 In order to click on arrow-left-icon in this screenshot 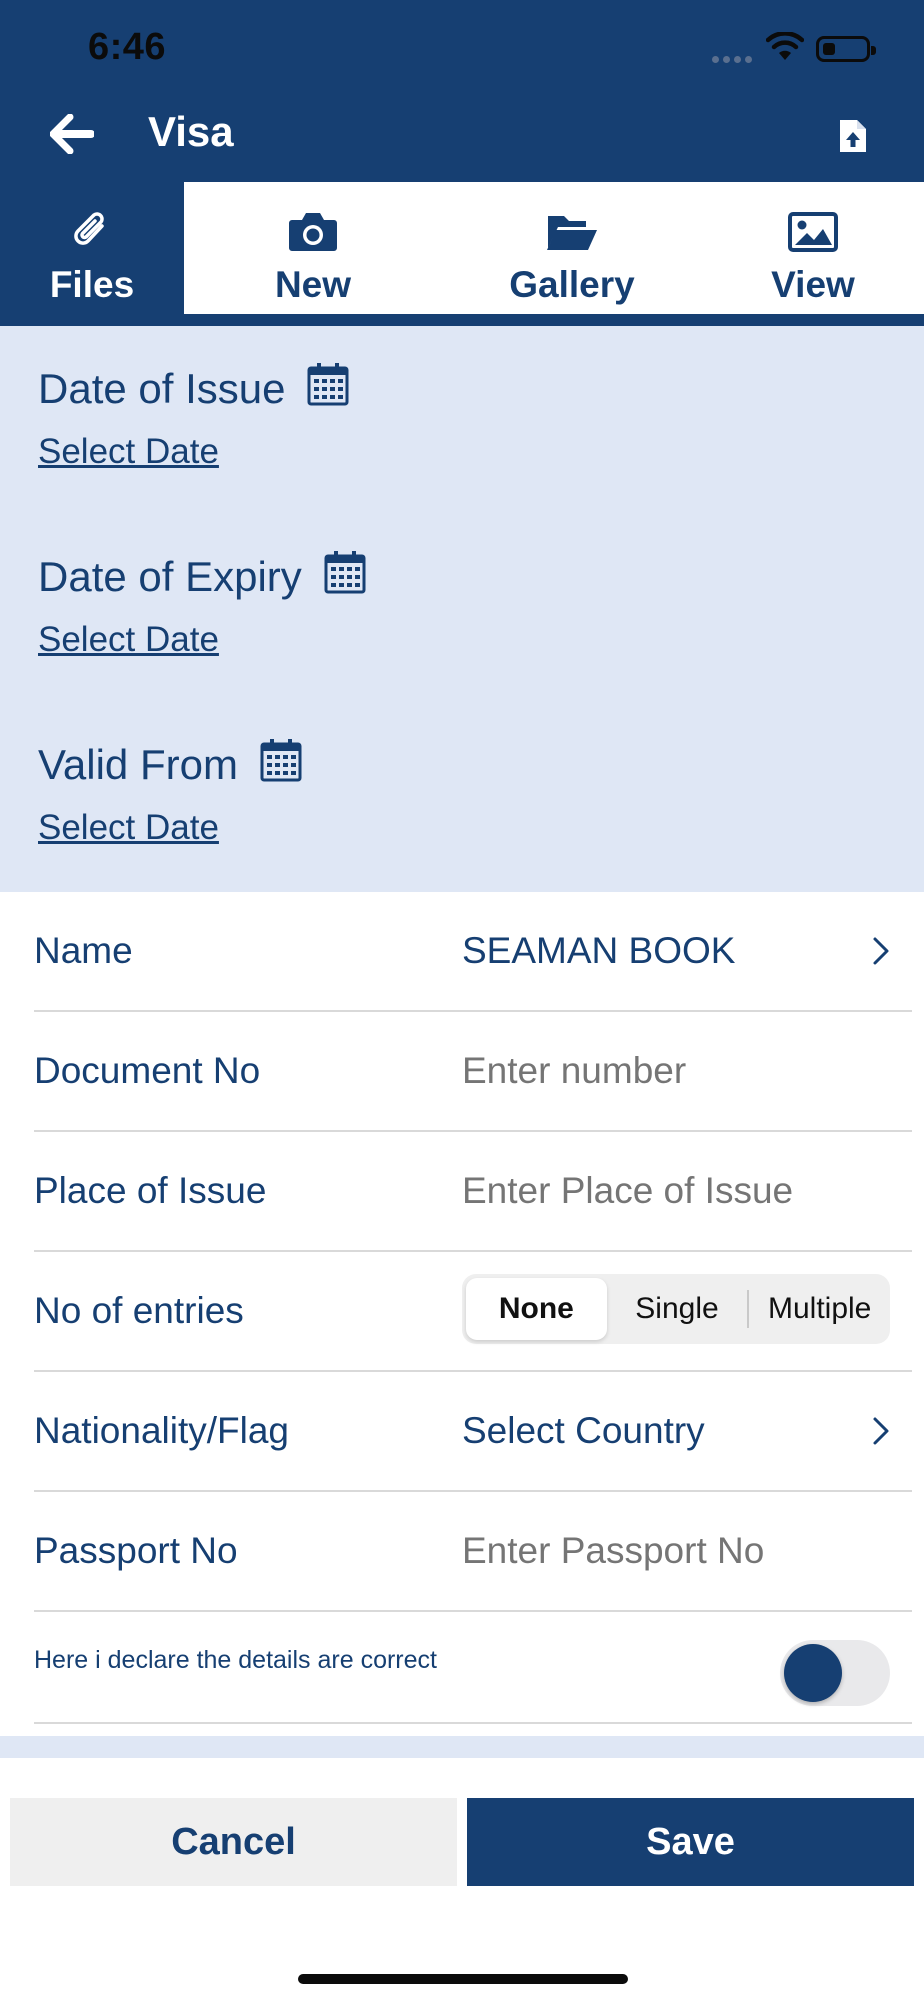, I will do `click(72, 136)`.